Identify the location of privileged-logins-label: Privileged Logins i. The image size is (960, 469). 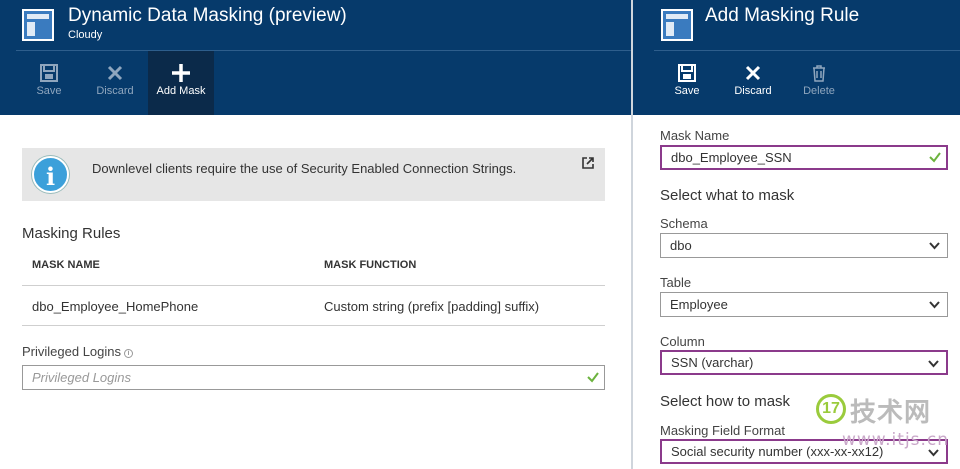
(78, 351).